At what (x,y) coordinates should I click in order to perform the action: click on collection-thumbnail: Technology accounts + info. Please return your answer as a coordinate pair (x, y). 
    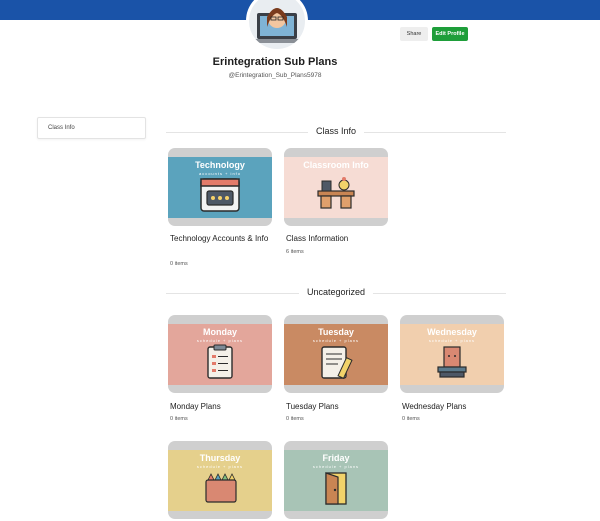
    Looking at the image, I should click on (220, 187).